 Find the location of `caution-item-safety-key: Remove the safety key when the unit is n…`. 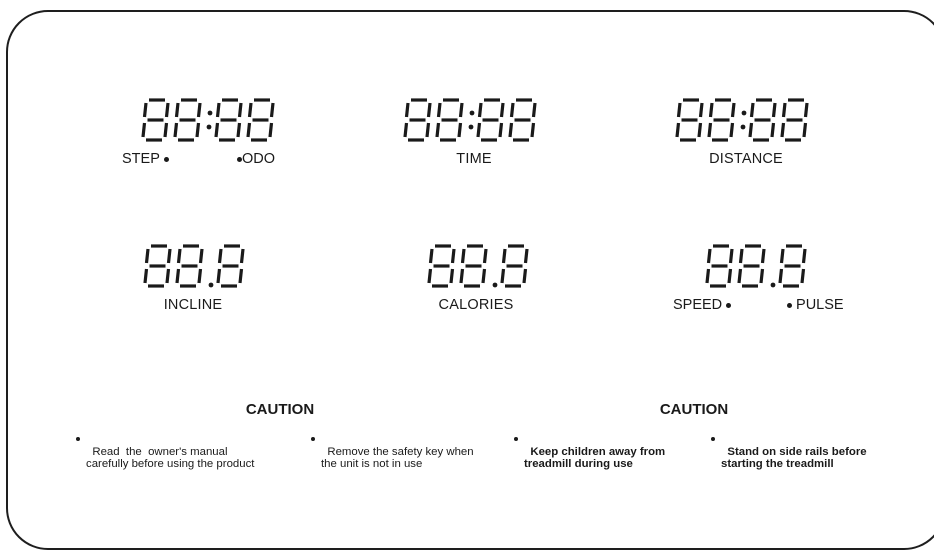

caution-item-safety-key: Remove the safety key when the unit is n… is located at coordinates (392, 452).